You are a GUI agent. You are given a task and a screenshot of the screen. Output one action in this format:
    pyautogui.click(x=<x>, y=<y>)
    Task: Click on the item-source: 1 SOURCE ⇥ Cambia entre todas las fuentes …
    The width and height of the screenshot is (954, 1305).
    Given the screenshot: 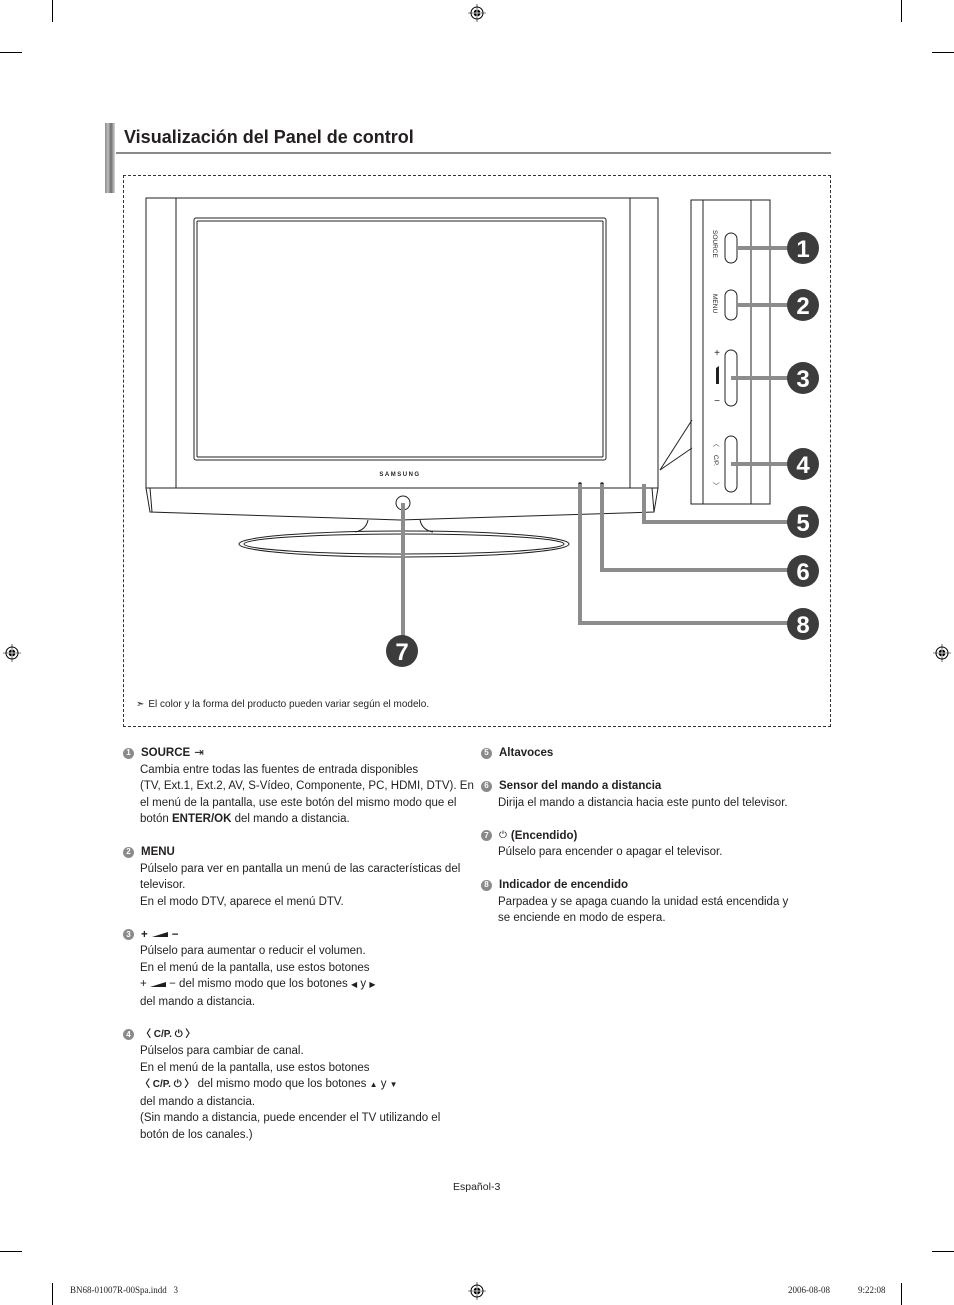 What is the action you would take?
    pyautogui.click(x=299, y=786)
    